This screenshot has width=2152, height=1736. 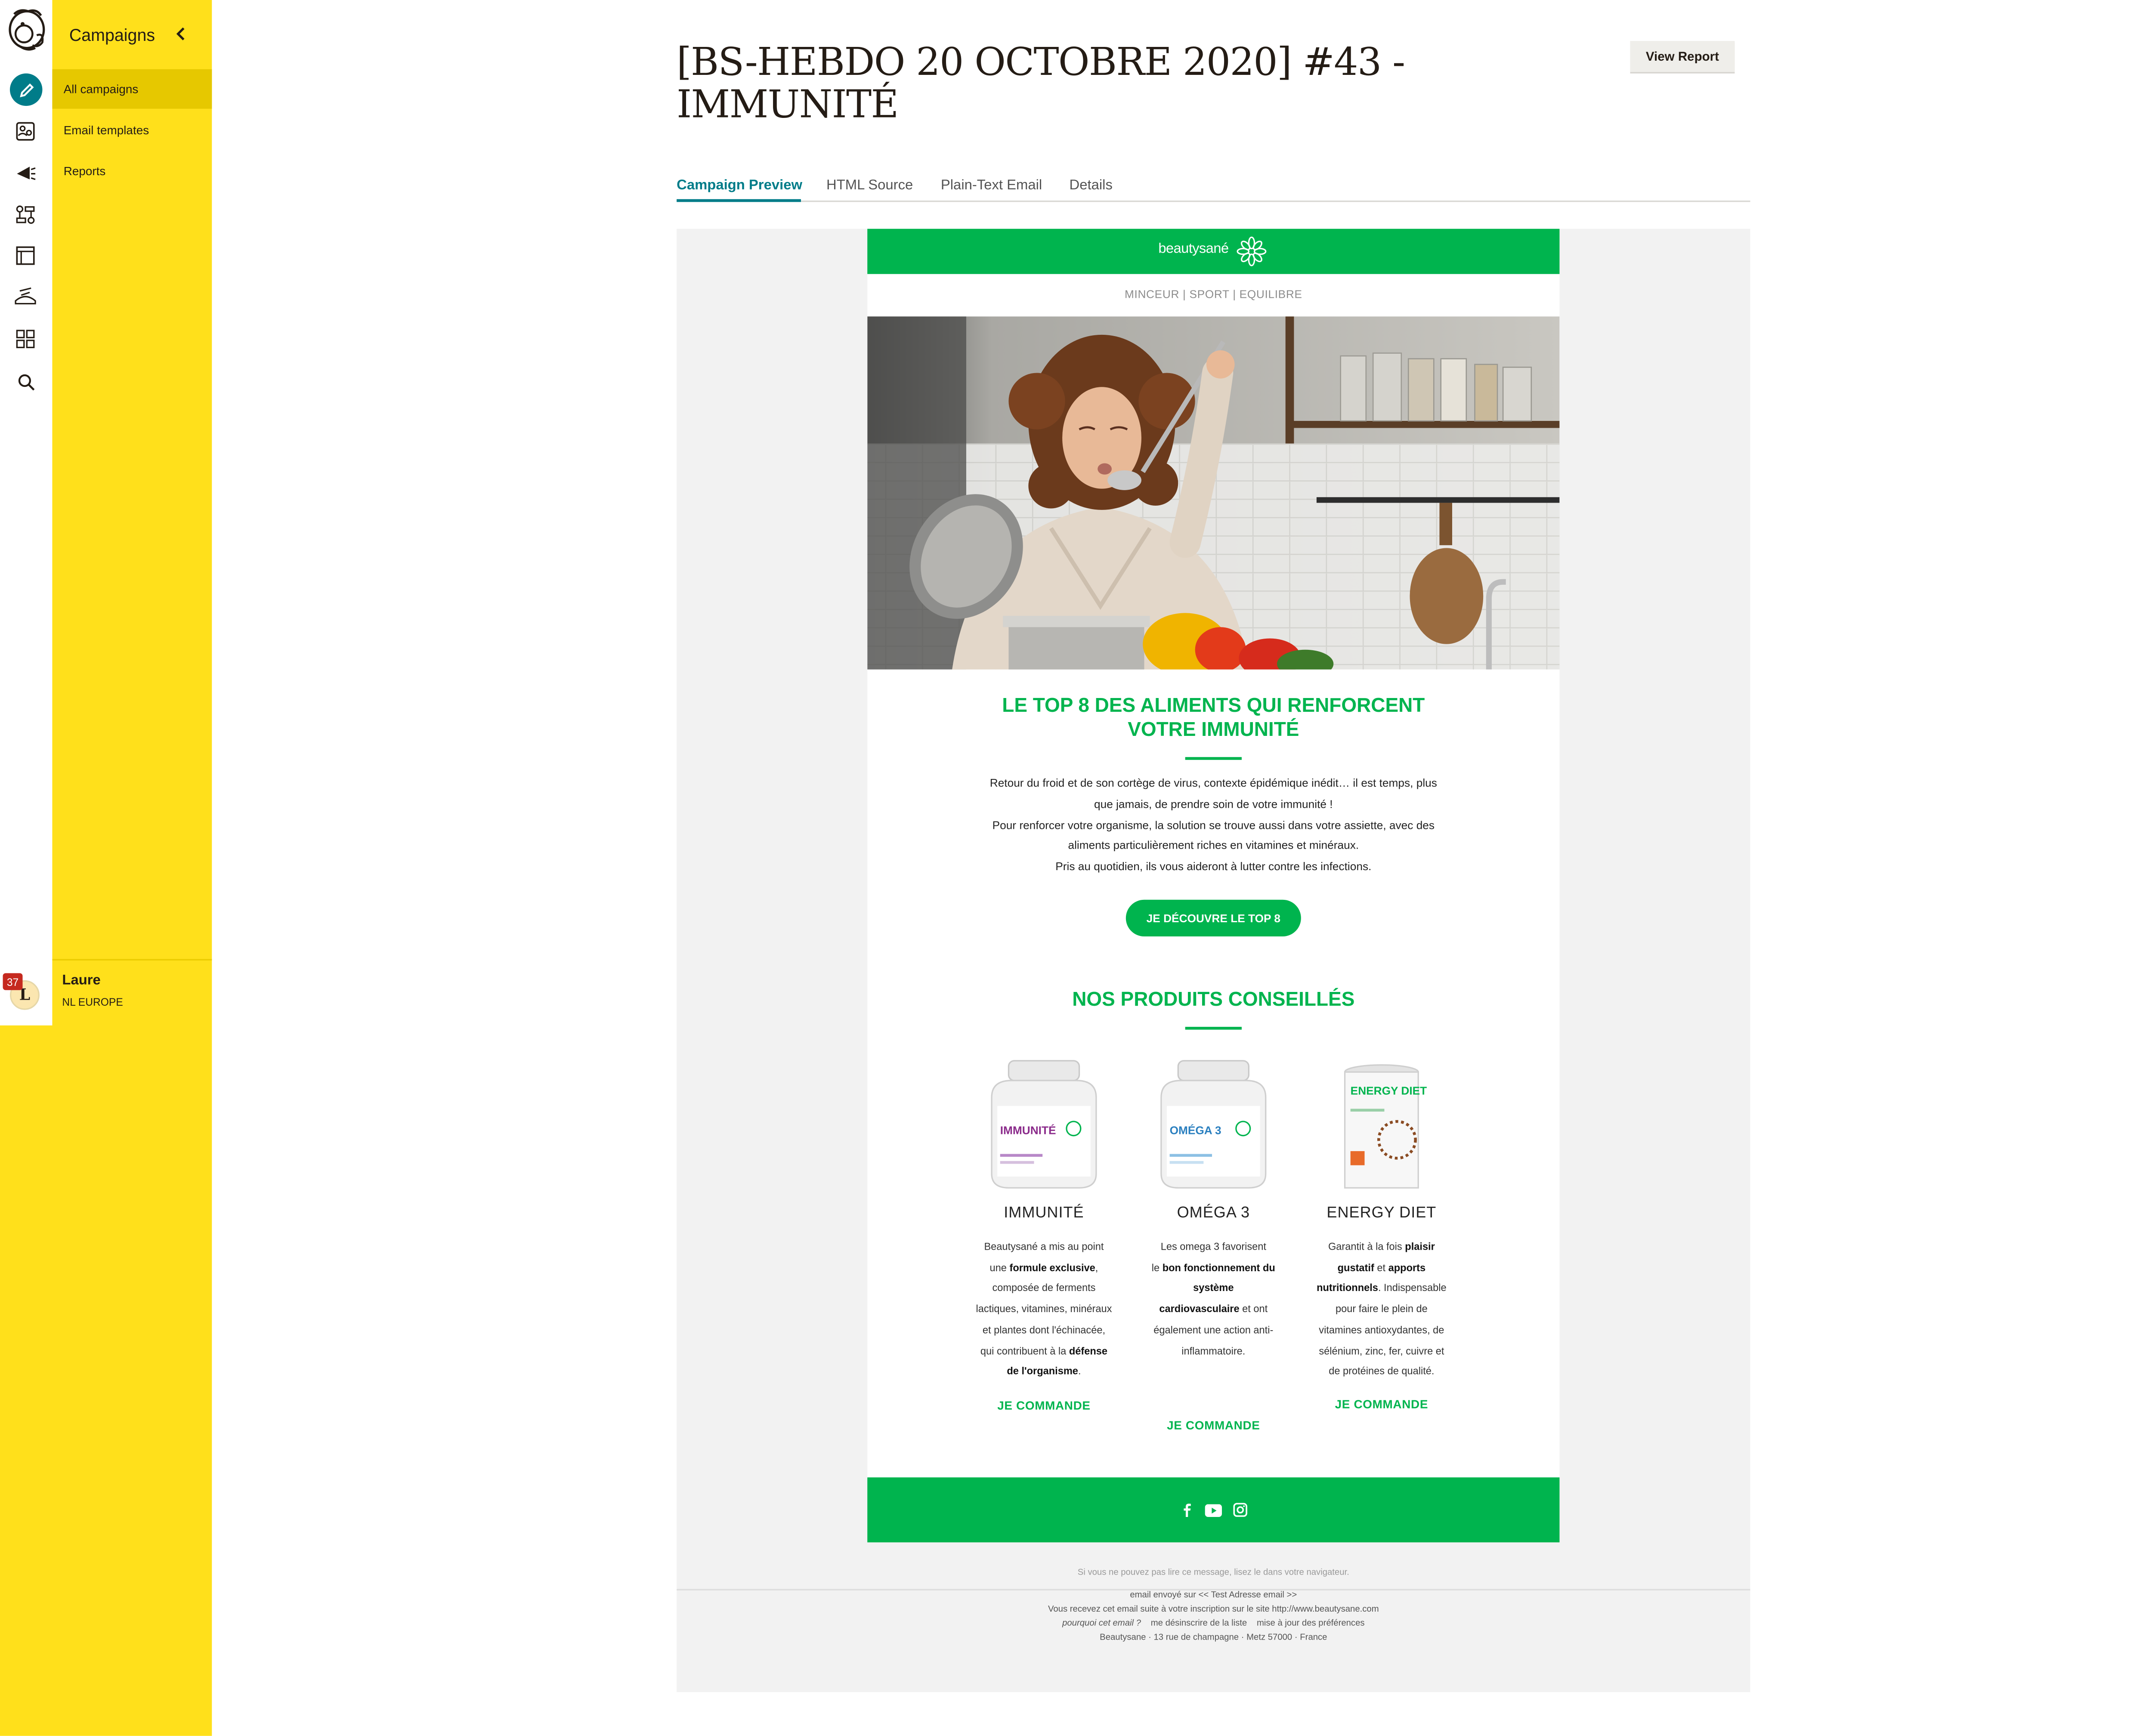 I want to click on jar-label: ENERGY DIET, so click(x=1389, y=1090).